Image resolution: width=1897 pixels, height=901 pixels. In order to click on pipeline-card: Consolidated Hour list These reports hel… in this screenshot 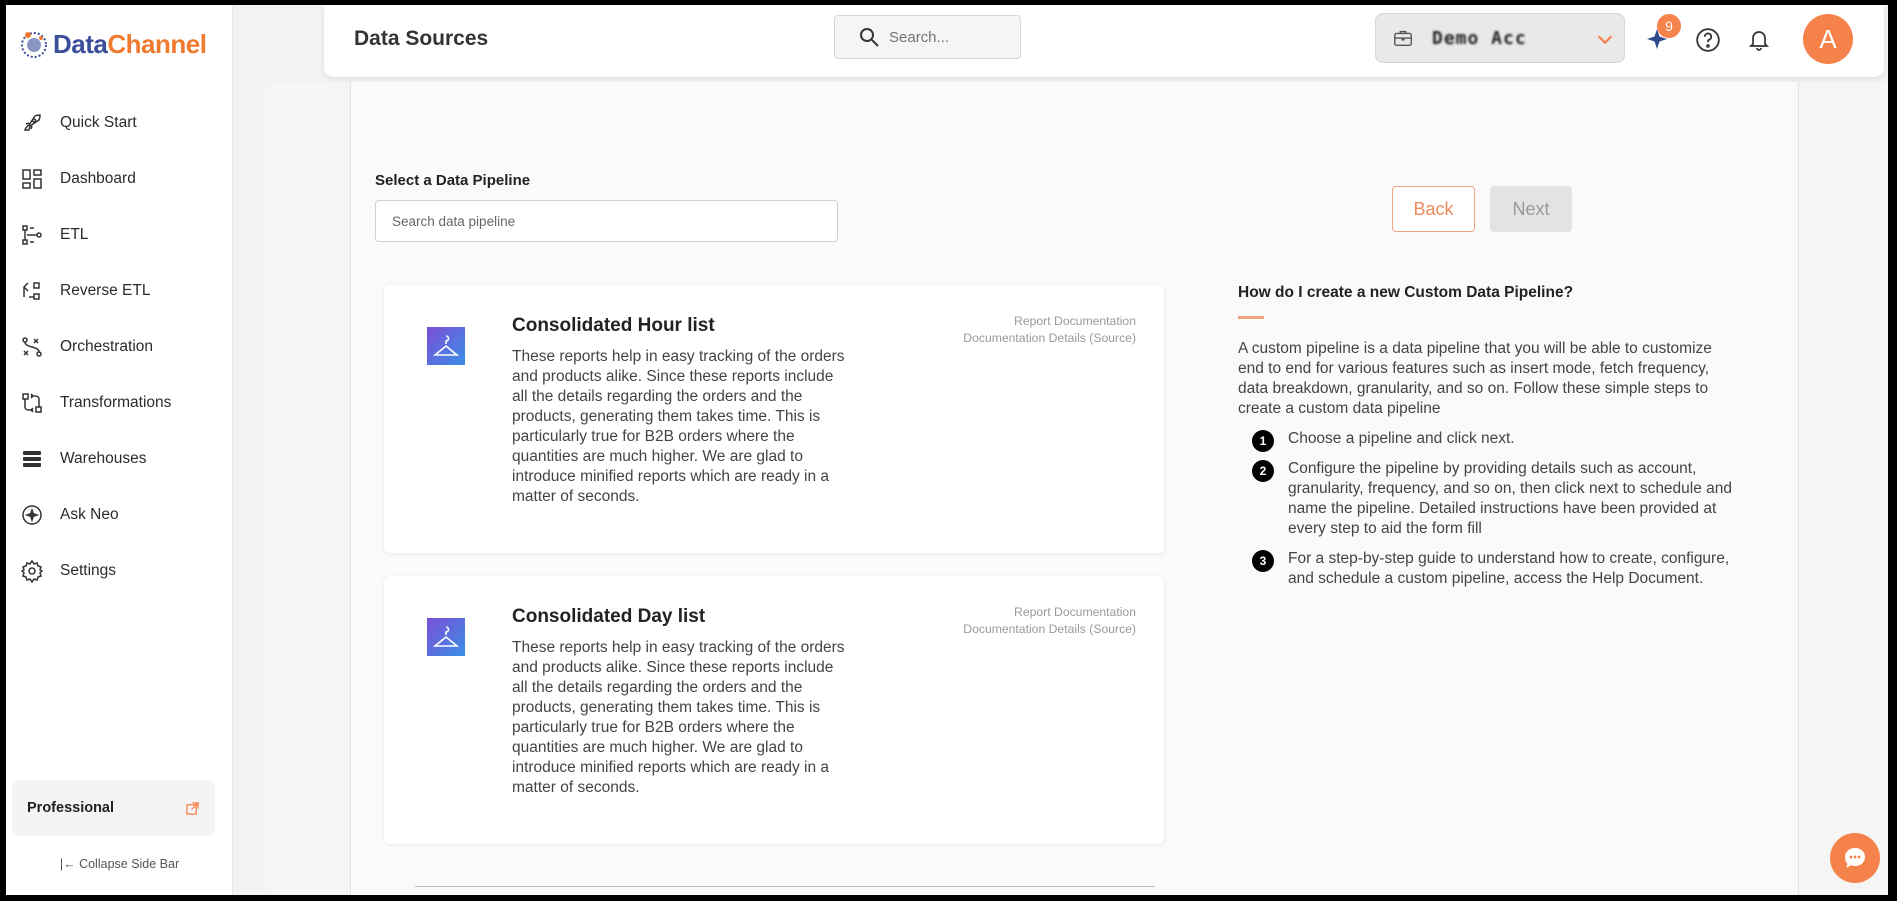, I will do `click(774, 419)`.